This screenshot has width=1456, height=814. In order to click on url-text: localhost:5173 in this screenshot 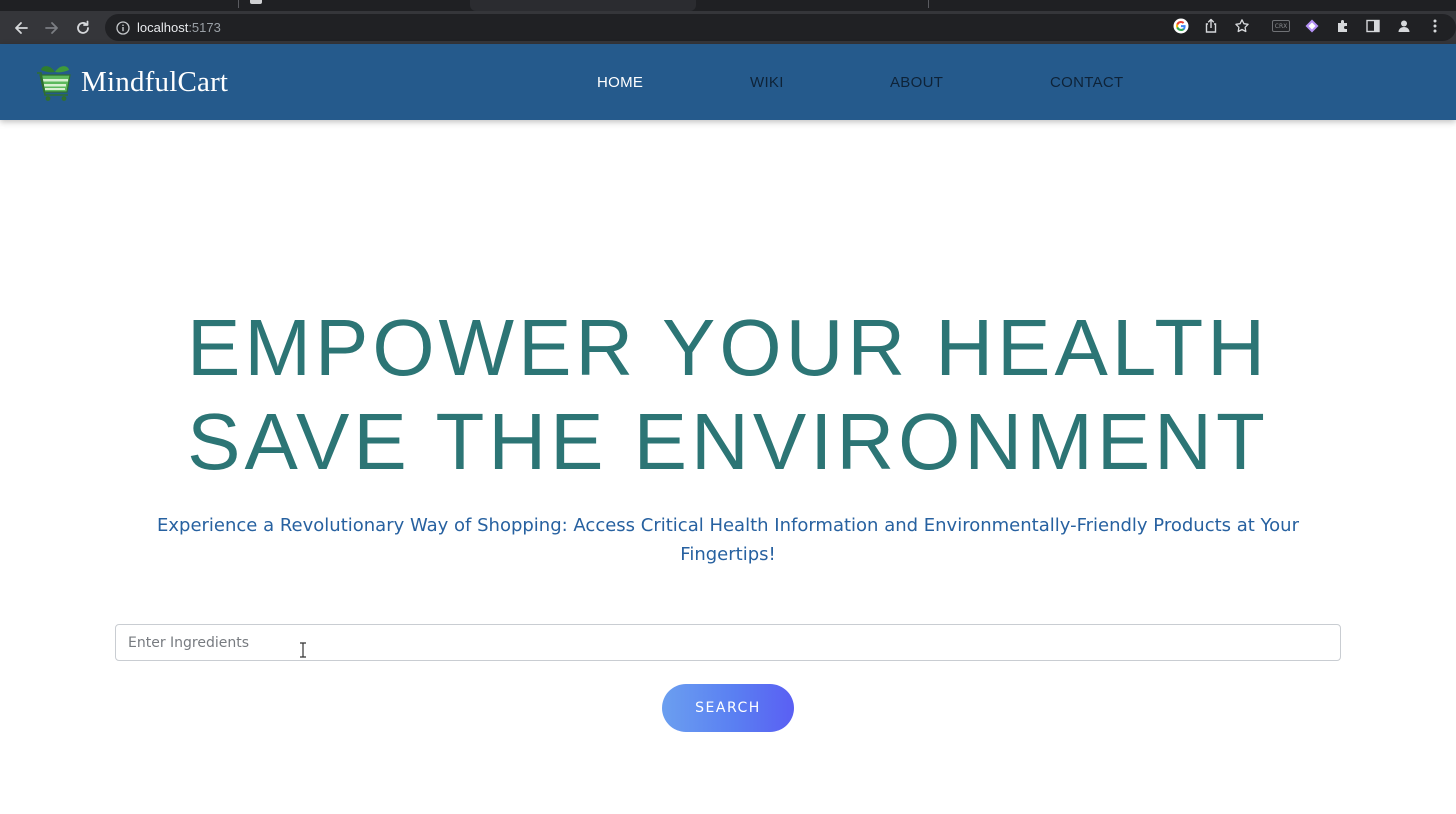, I will do `click(179, 27)`.